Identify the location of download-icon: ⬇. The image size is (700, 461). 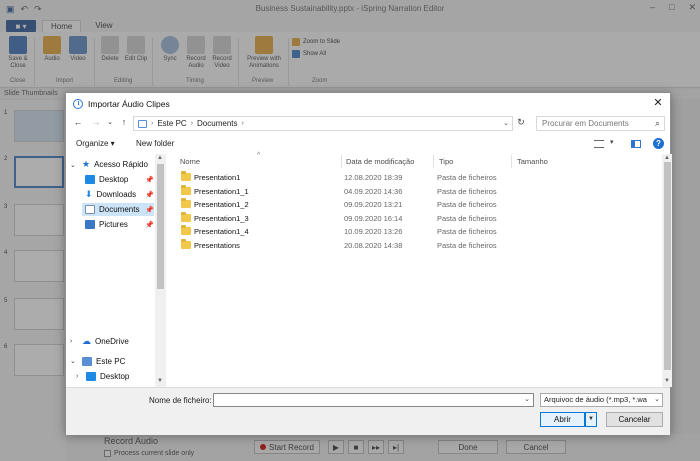
(89, 194).